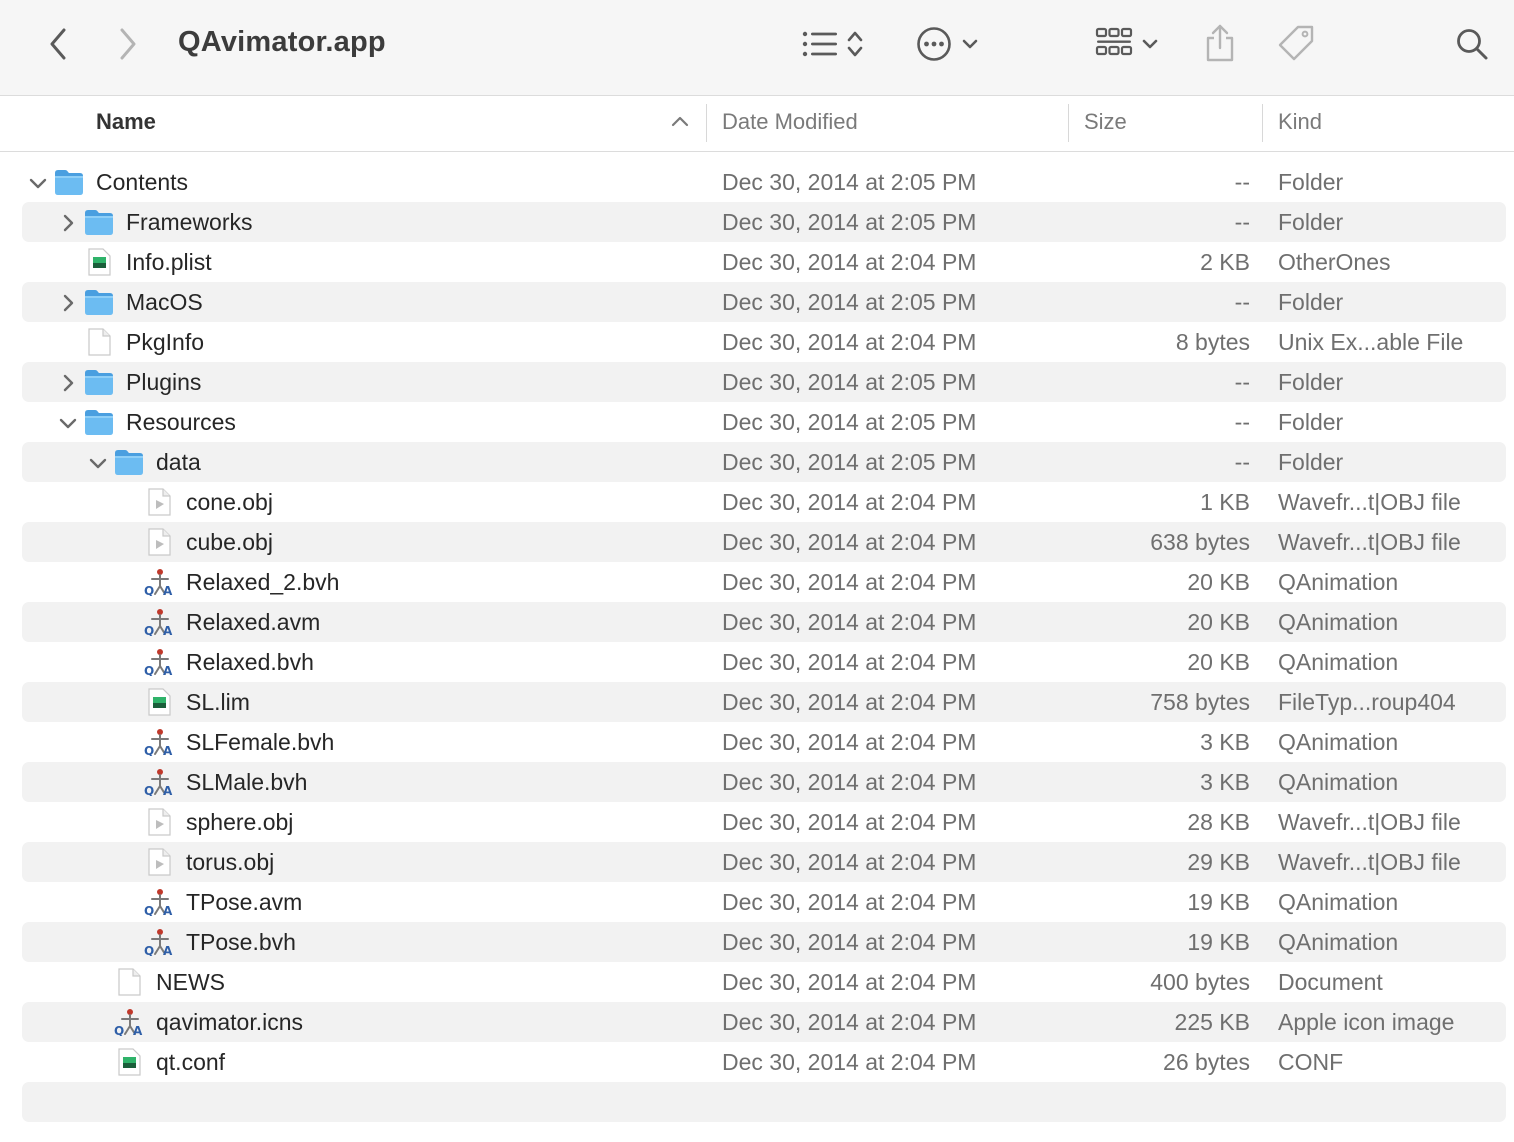 The image size is (1514, 1142). What do you see at coordinates (253, 622) in the screenshot?
I see `file-name: Relaxed.avm` at bounding box center [253, 622].